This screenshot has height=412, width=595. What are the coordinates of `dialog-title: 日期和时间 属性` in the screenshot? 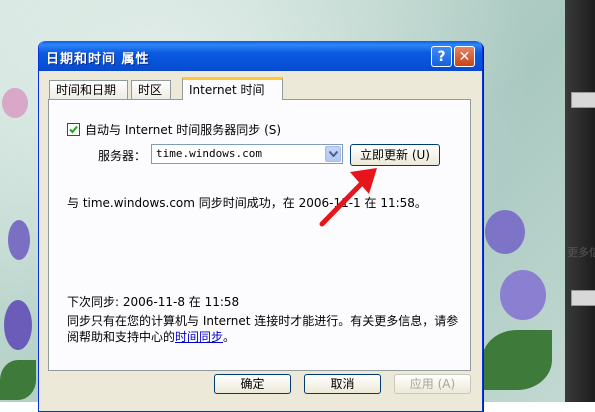 It's located at (98, 59).